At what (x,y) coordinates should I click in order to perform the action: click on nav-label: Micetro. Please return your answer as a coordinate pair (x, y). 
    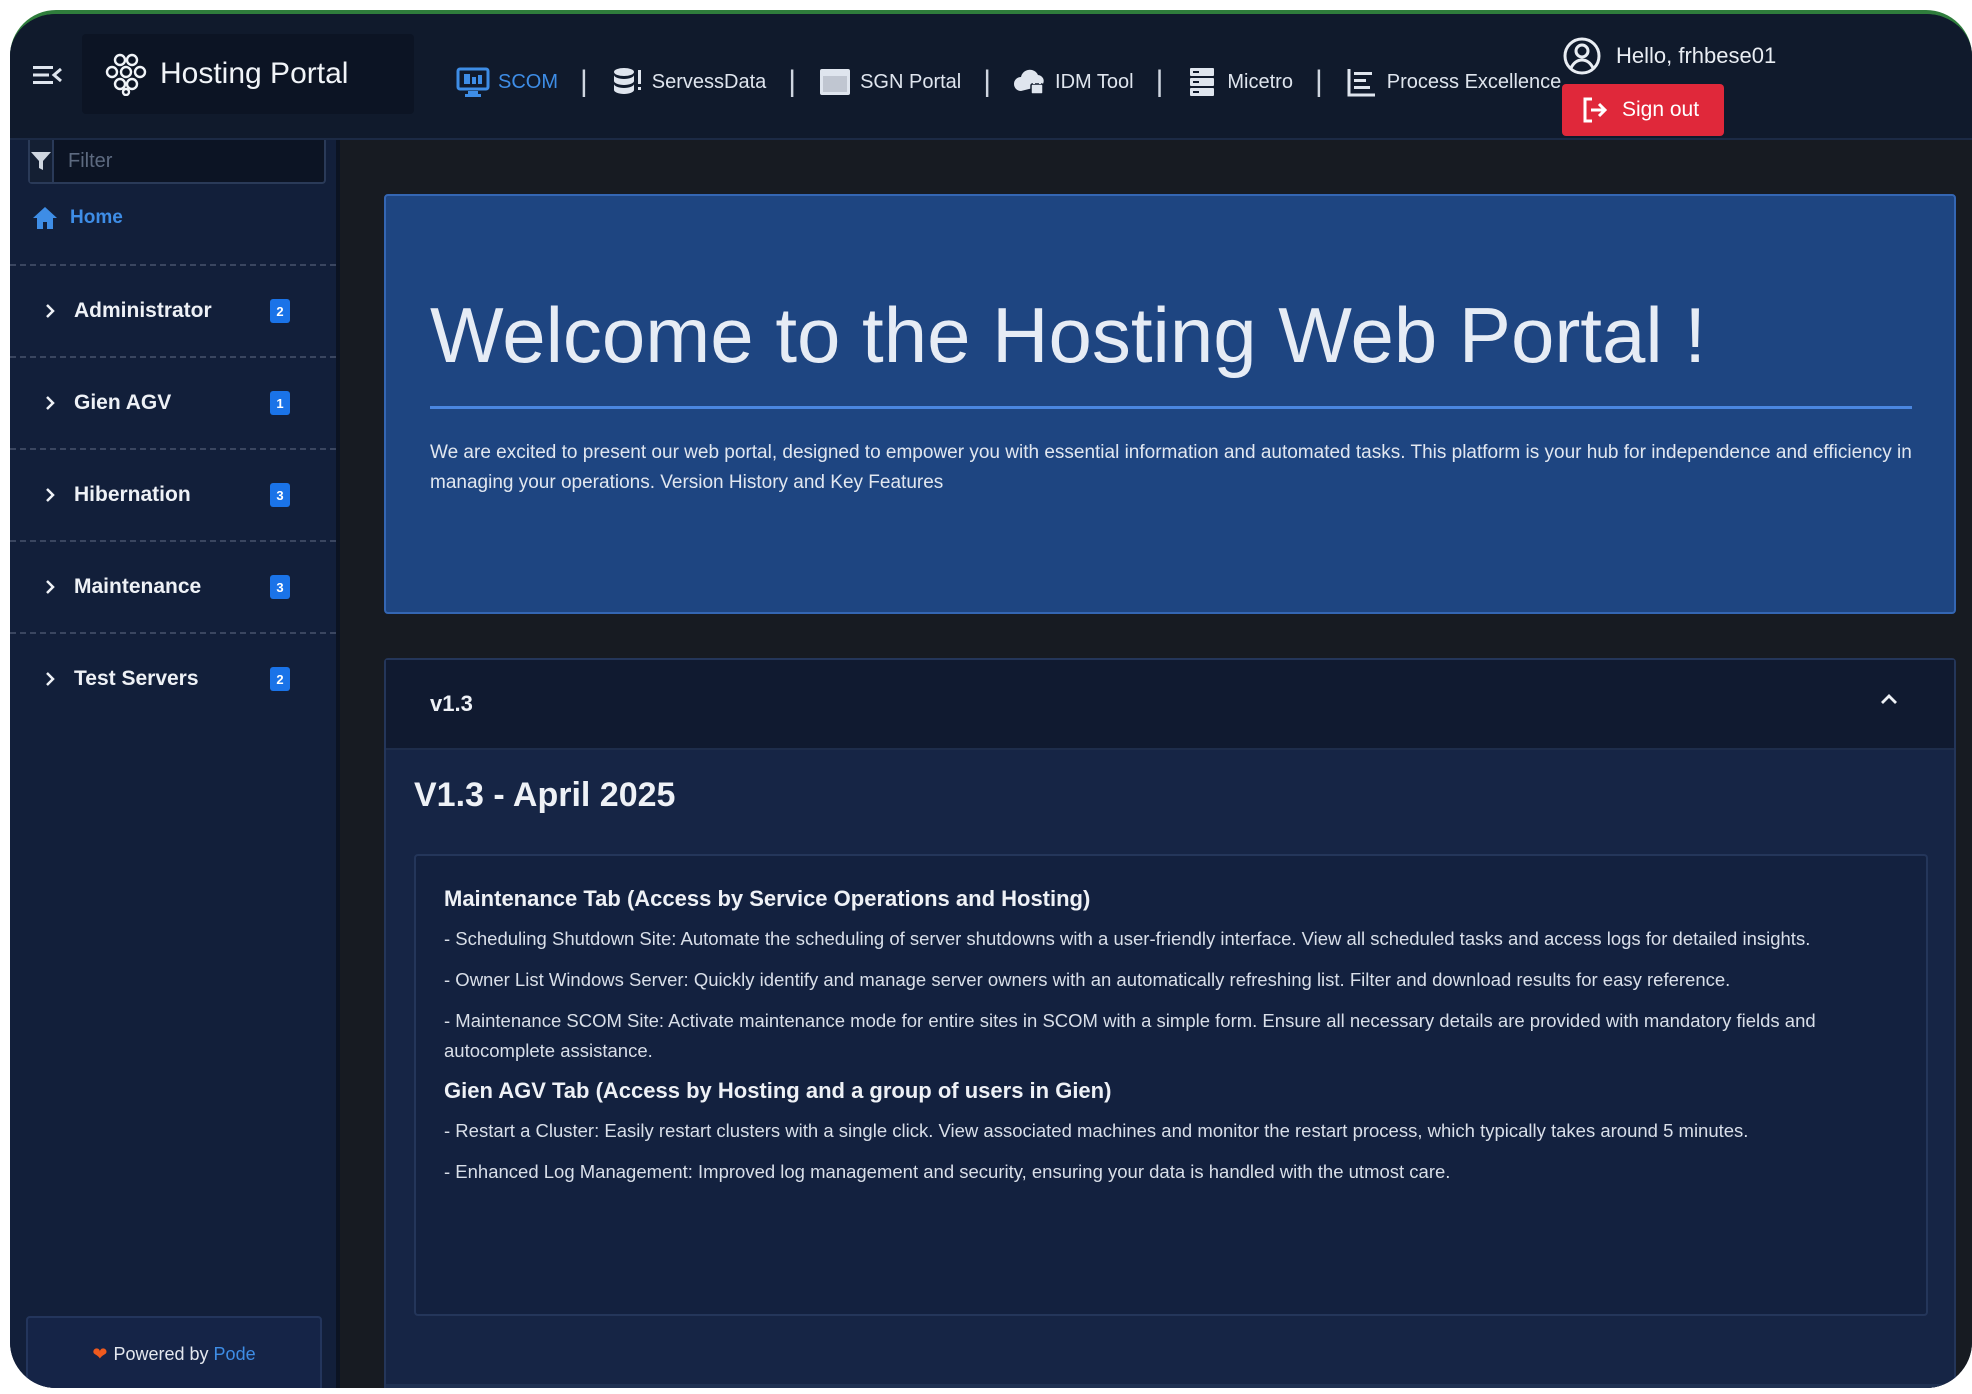
    Looking at the image, I should click on (1260, 81).